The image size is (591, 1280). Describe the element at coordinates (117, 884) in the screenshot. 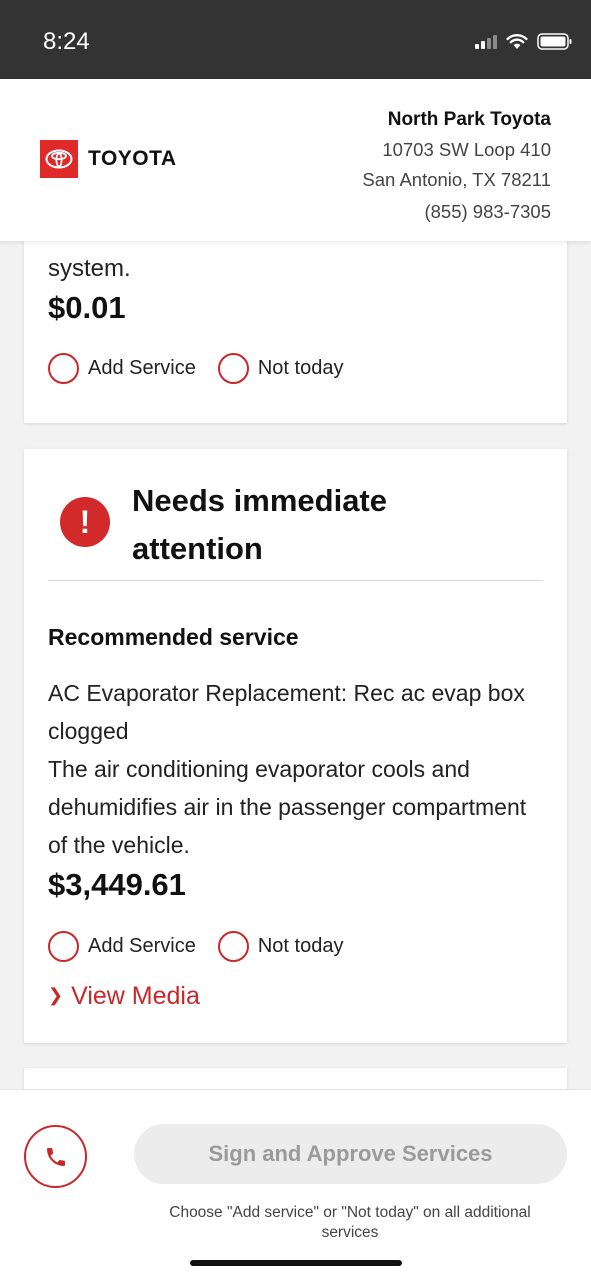

I see `service-price: $3,449.61` at that location.